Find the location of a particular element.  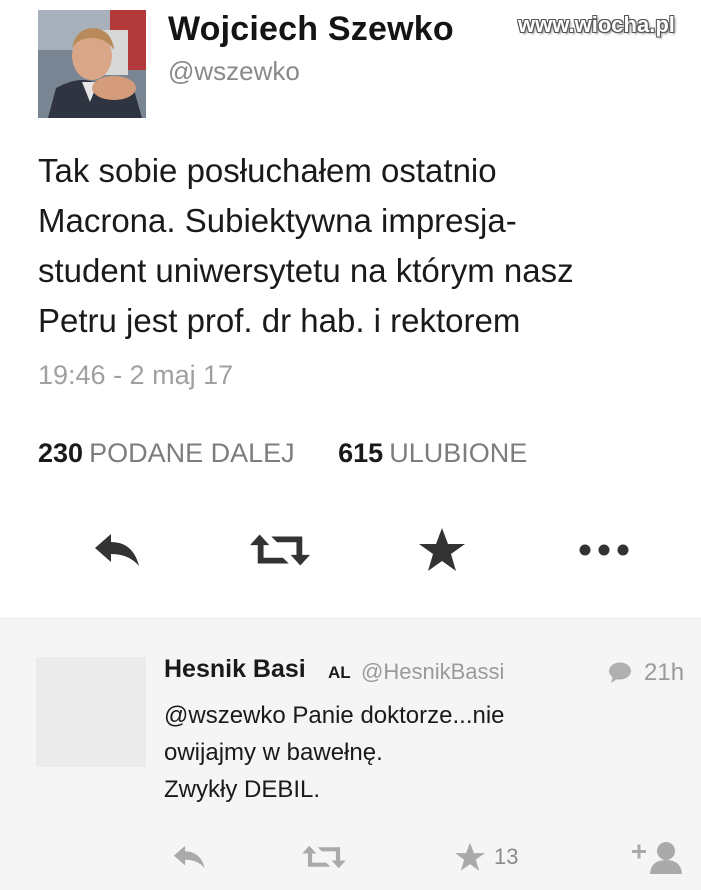

reply-time: 21h is located at coordinates (664, 672).